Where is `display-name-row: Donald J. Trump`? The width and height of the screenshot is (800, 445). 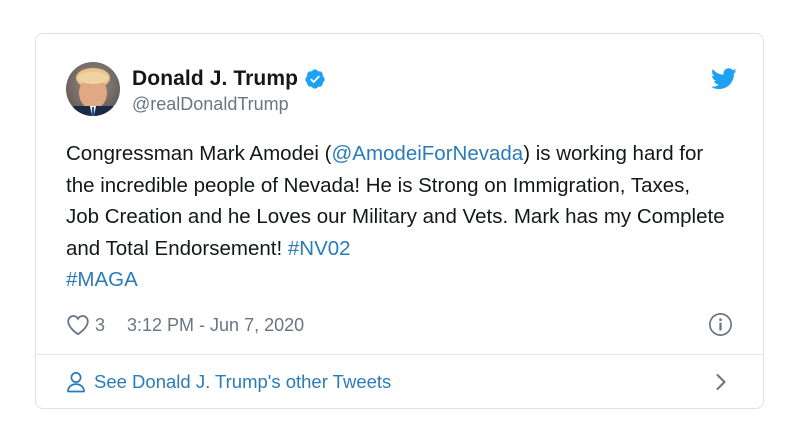
display-name-row: Donald J. Trump is located at coordinates (229, 79).